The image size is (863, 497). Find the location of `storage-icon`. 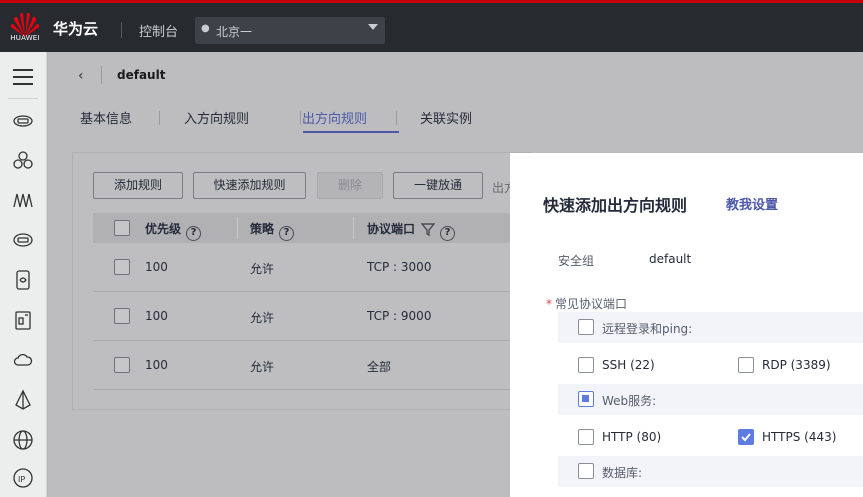

storage-icon is located at coordinates (23, 240).